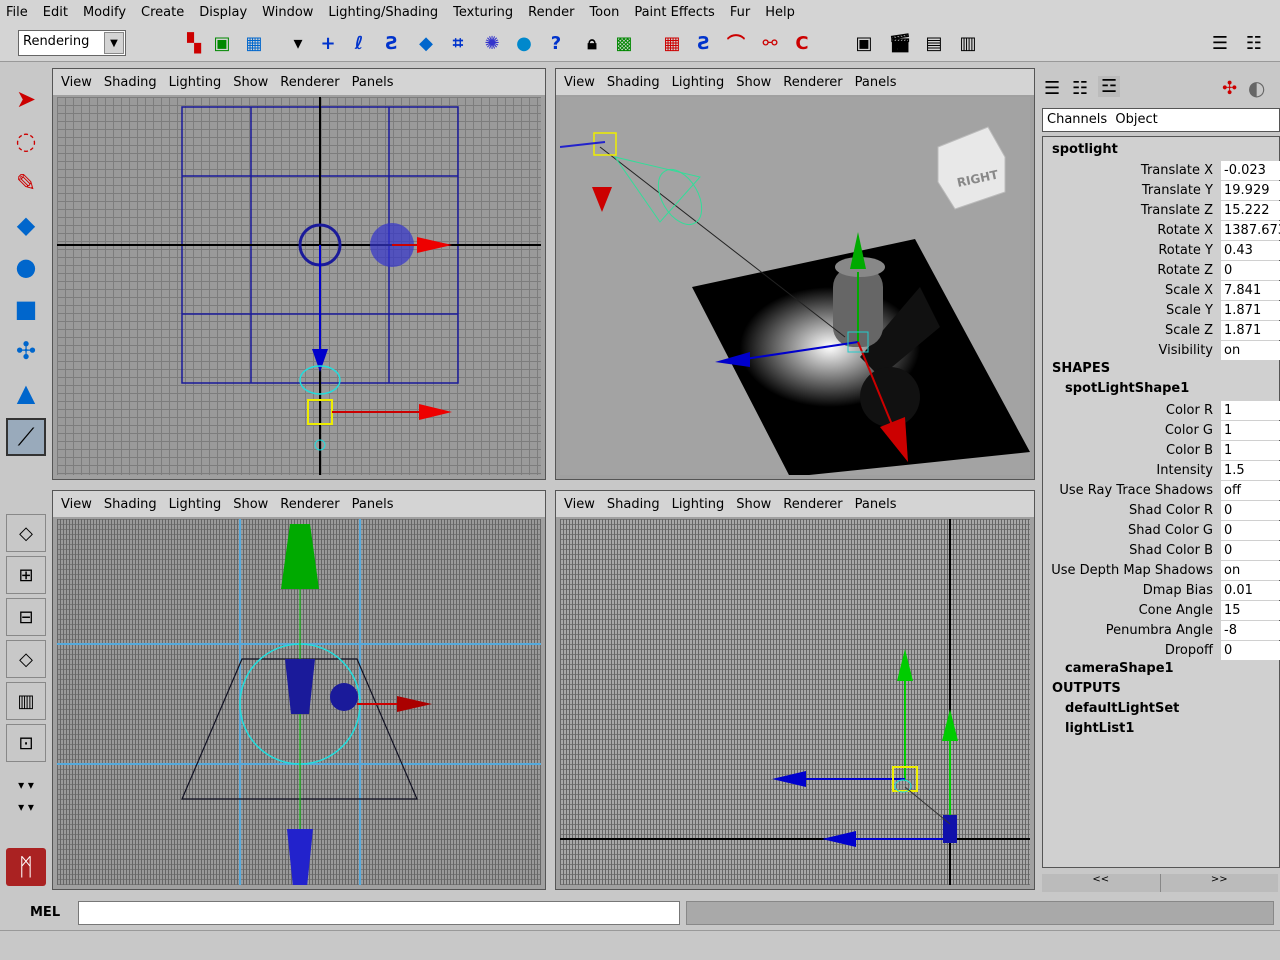 The image size is (1280, 960). What do you see at coordinates (1250, 230) in the screenshot?
I see `channel-value-field: 1387.673` at bounding box center [1250, 230].